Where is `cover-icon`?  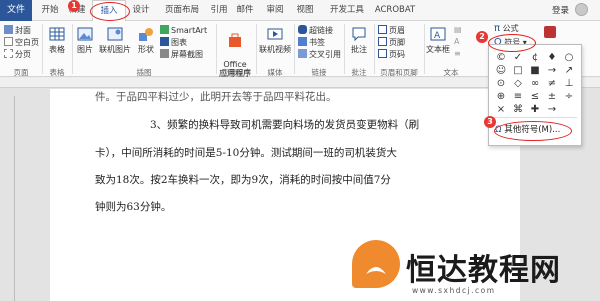 cover-icon is located at coordinates (8, 29).